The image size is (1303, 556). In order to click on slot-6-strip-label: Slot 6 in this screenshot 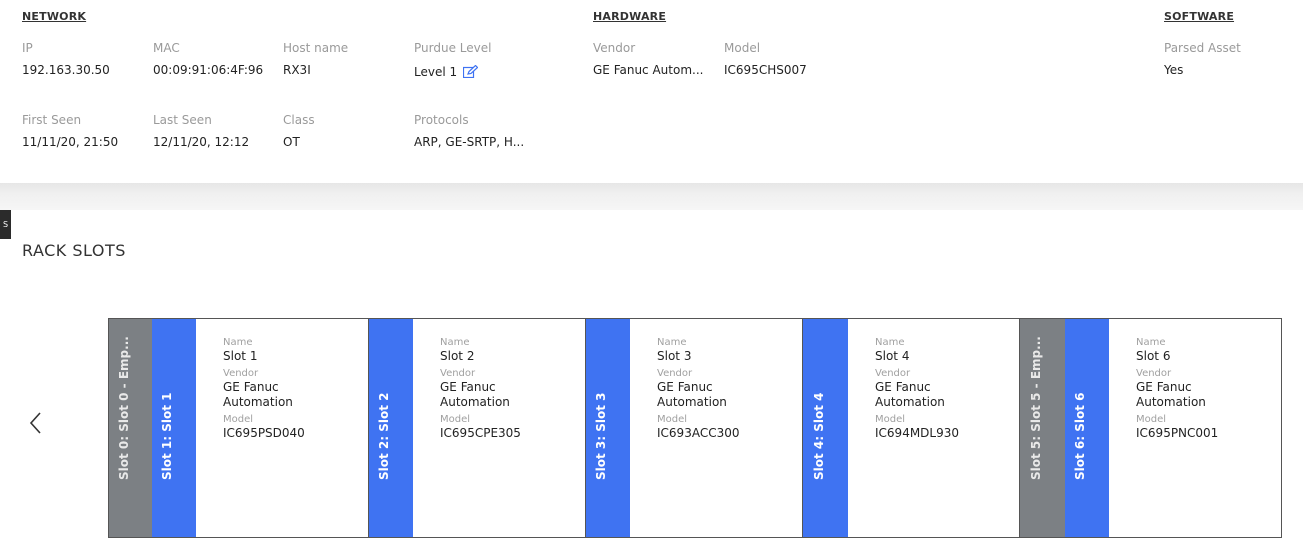, I will do `click(1080, 436)`.